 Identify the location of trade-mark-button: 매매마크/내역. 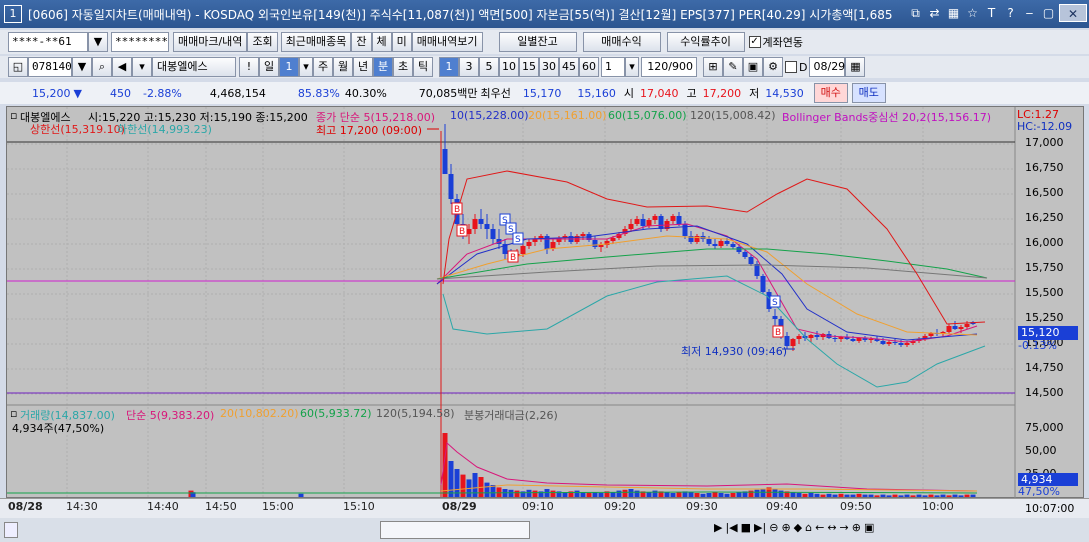
(210, 42).